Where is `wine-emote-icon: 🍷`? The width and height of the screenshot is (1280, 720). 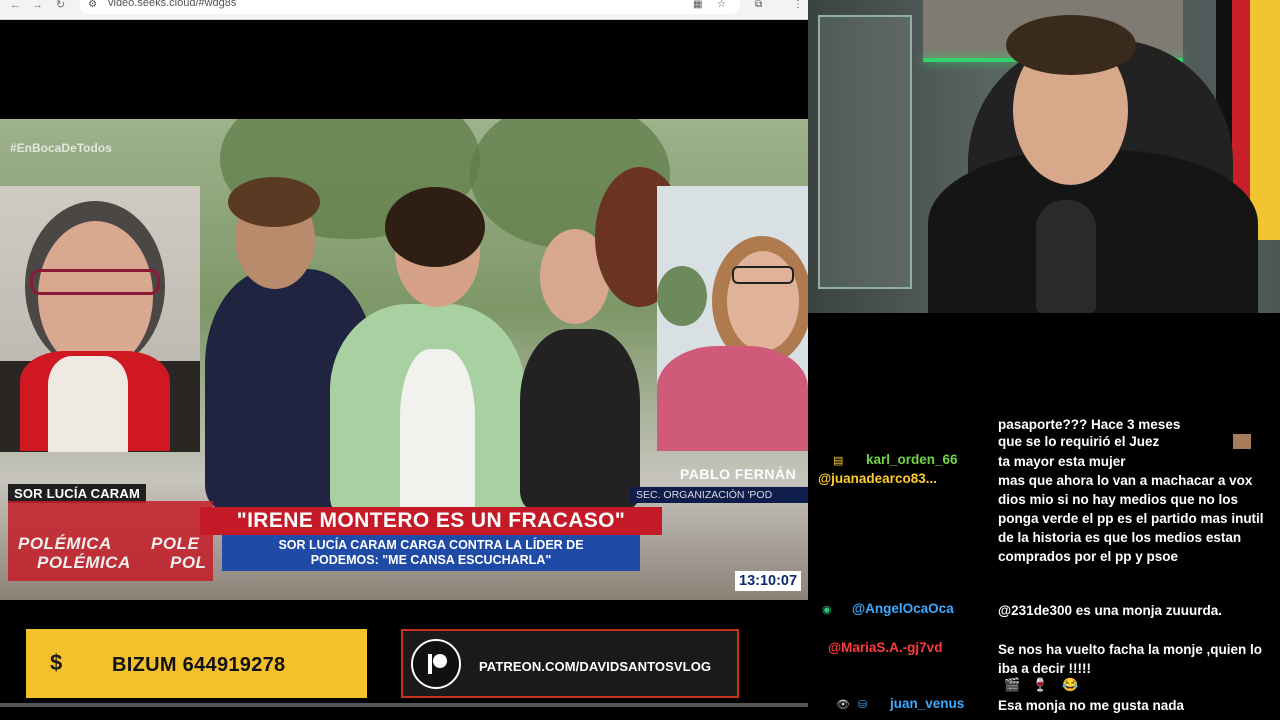
wine-emote-icon: 🍷 is located at coordinates (1040, 684).